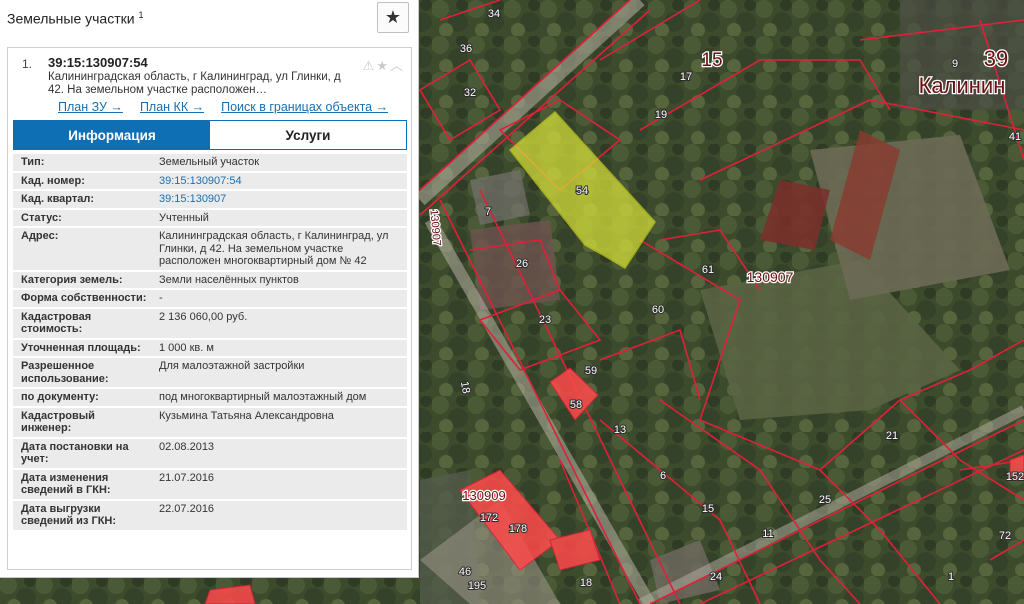 This screenshot has height=604, width=1024. I want to click on map-parcel-label: 11, so click(767, 534).